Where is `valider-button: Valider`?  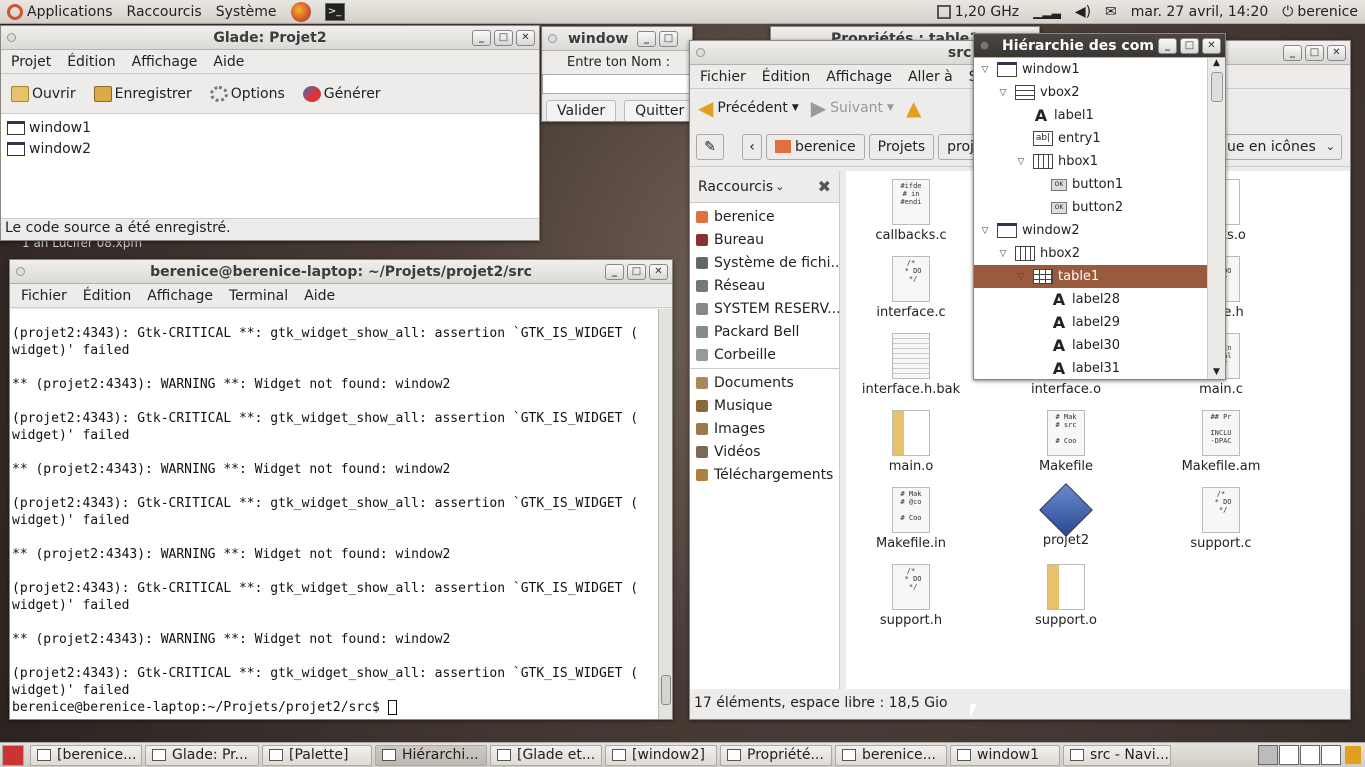 valider-button: Valider is located at coordinates (581, 110).